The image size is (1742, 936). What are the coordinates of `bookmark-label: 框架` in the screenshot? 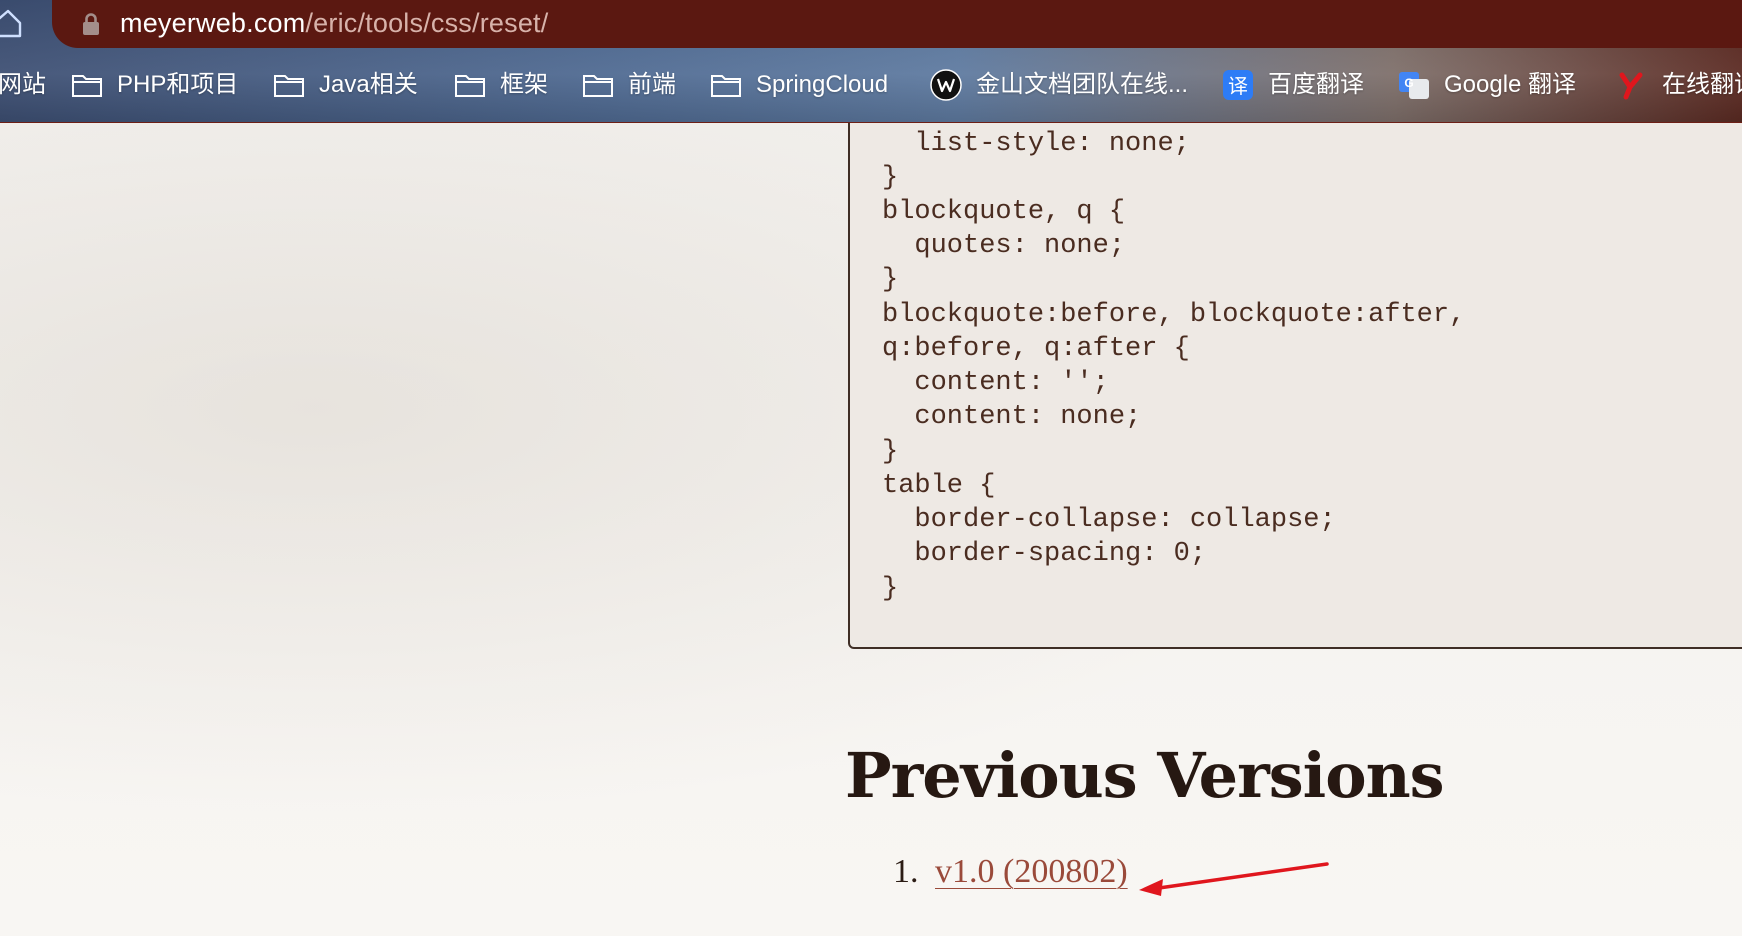 It's located at (524, 84).